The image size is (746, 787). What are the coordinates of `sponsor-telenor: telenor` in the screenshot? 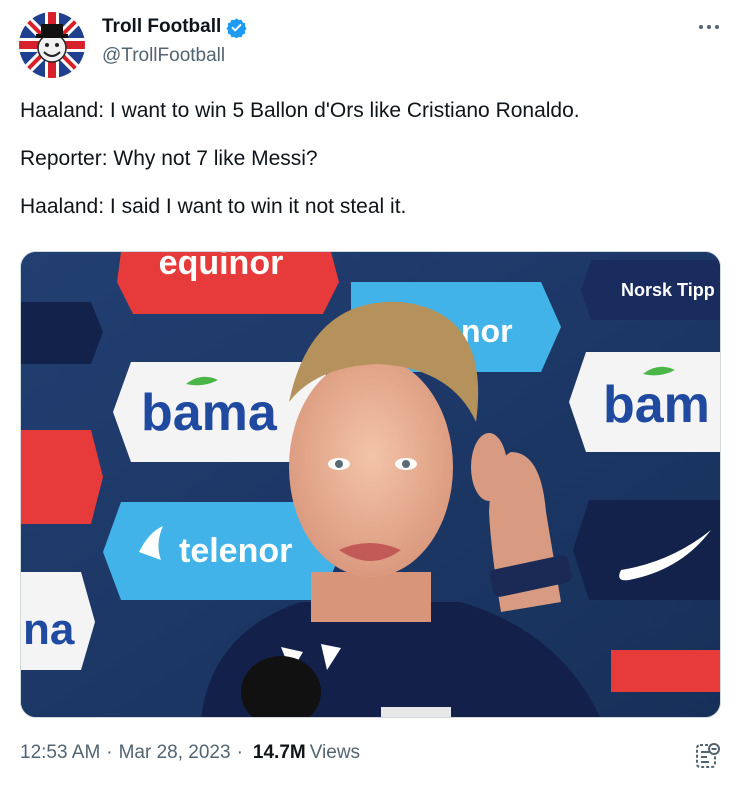 It's located at (235, 551).